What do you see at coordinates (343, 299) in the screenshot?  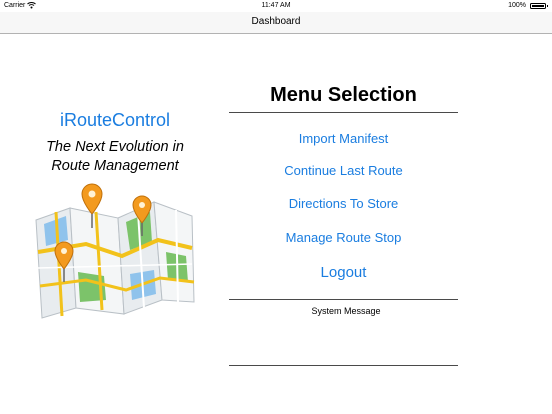 I see `menu-bottom-divider` at bounding box center [343, 299].